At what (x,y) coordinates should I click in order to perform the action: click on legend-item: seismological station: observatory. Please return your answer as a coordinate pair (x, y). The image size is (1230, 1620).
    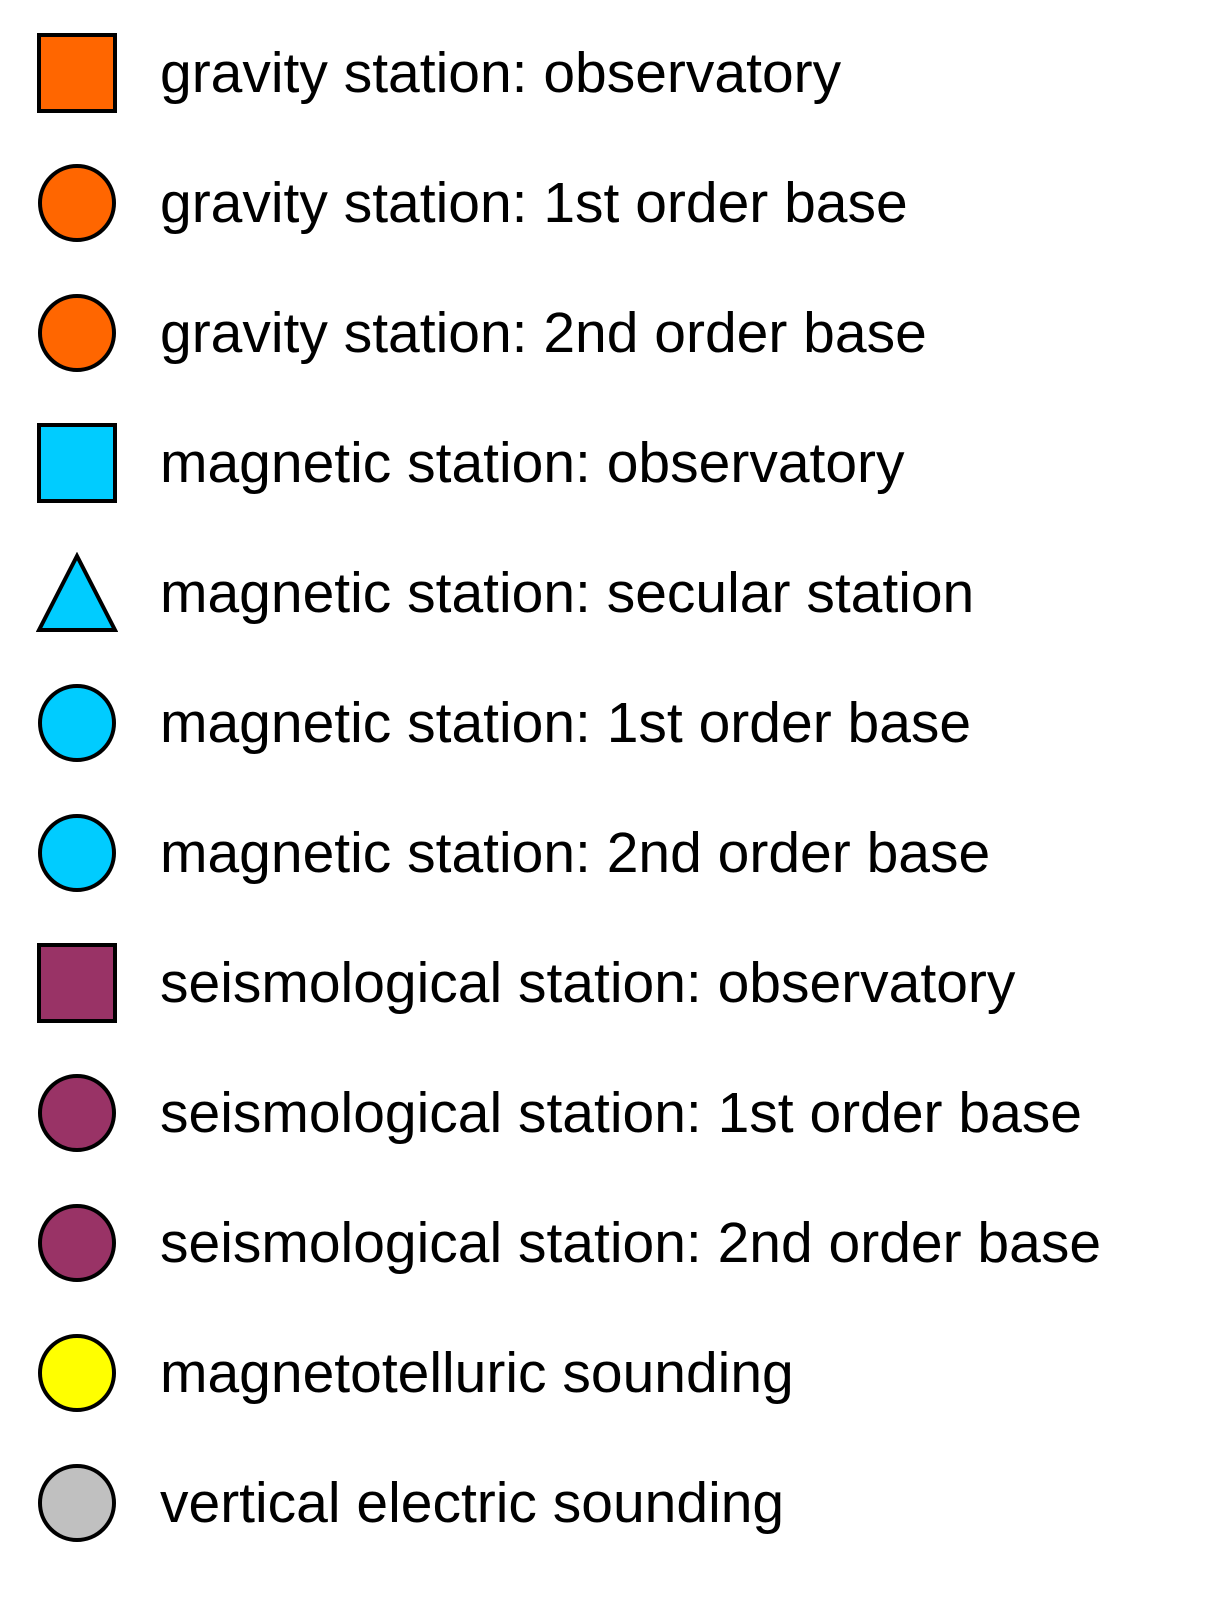
    Looking at the image, I should click on (615, 983).